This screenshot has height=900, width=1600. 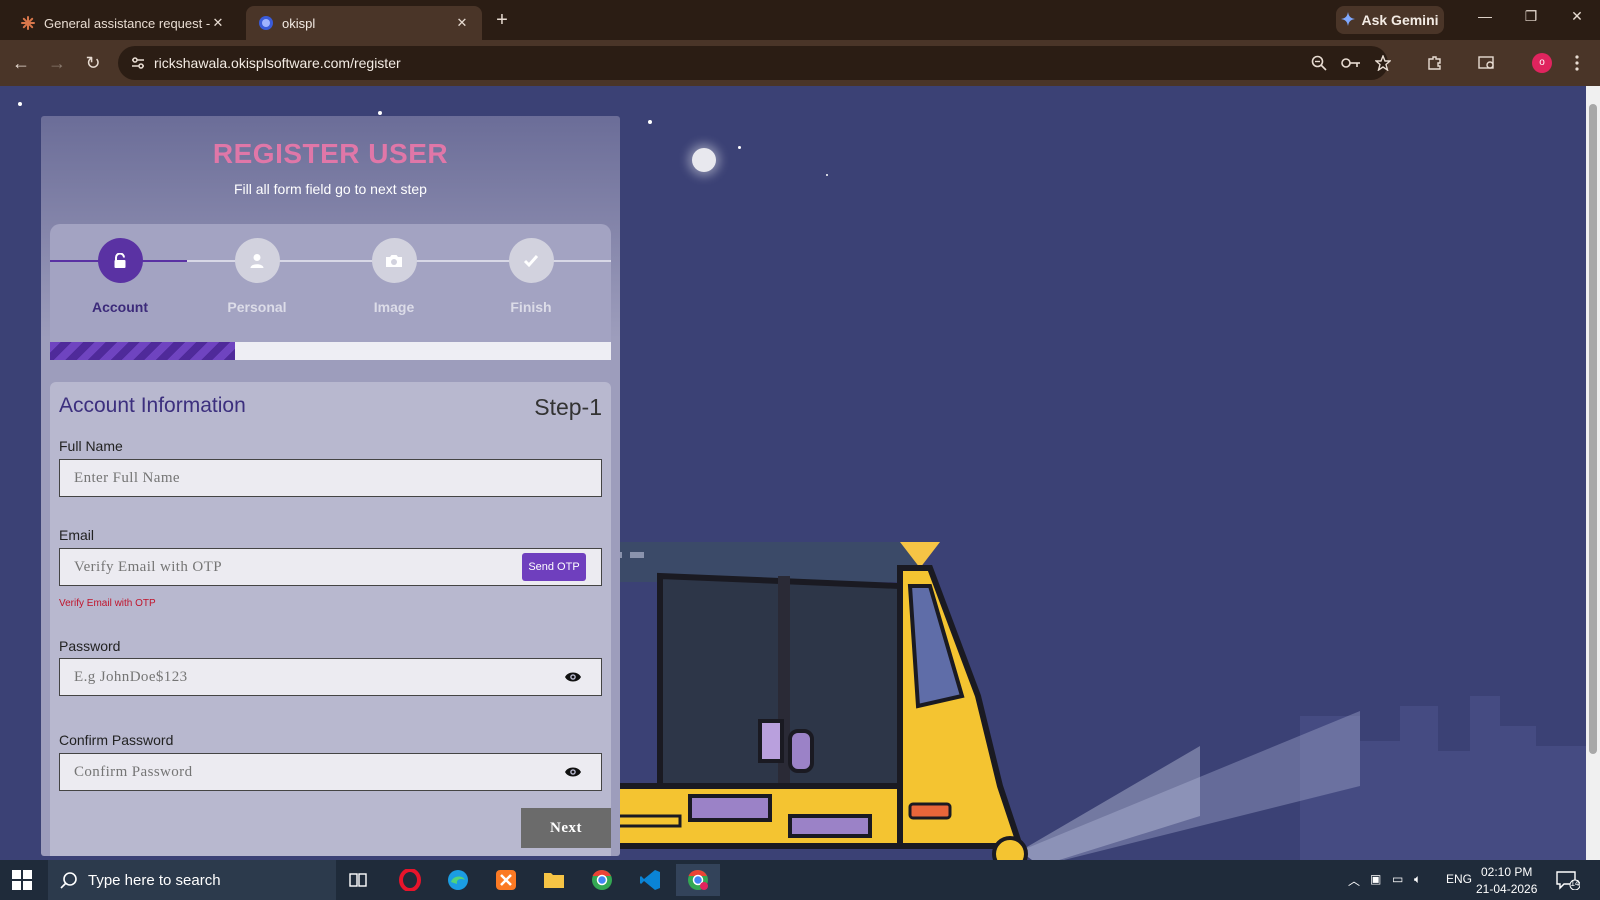 I want to click on lock-icon, so click(x=120, y=260).